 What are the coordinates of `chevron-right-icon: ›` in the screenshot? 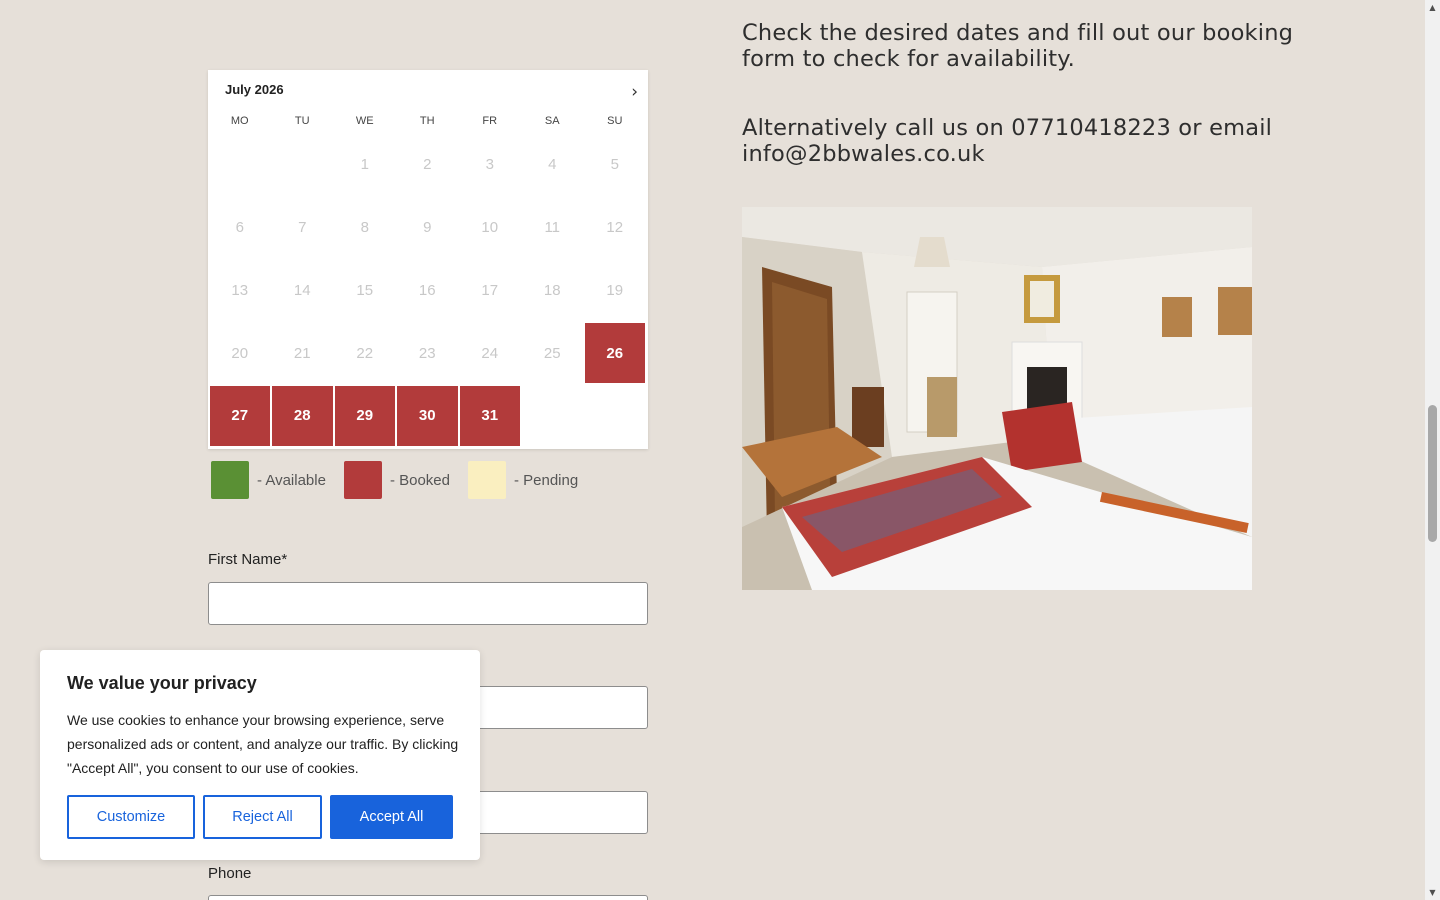 It's located at (634, 92).